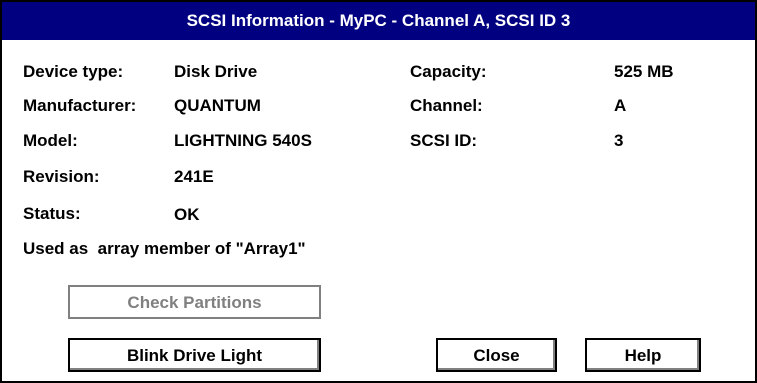 Image resolution: width=757 pixels, height=383 pixels. What do you see at coordinates (164, 248) in the screenshot?
I see `array-member-note: Used as array member of "Array1"` at bounding box center [164, 248].